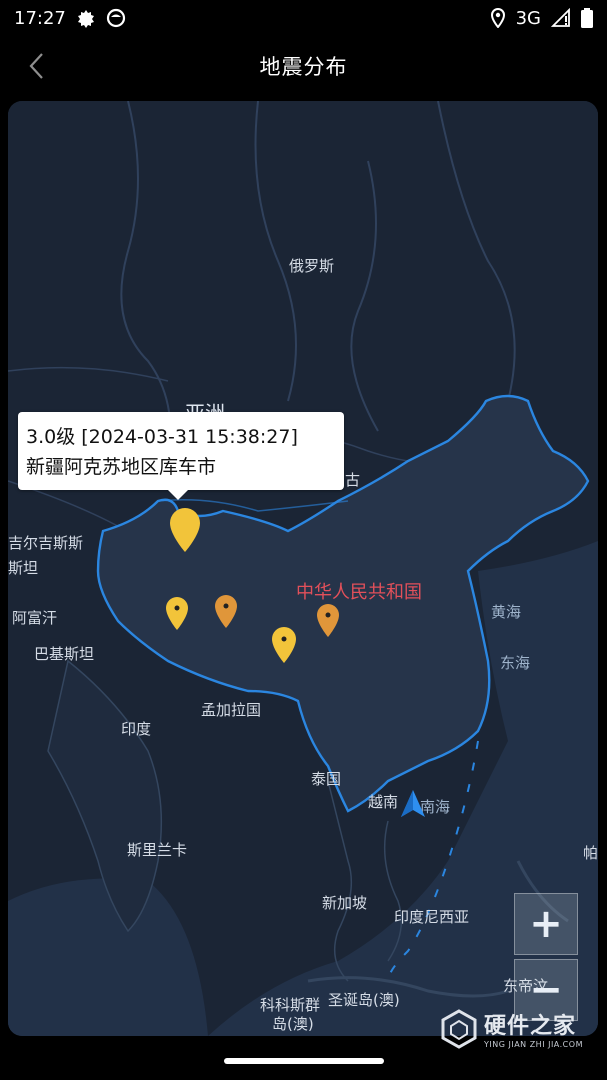 Image resolution: width=607 pixels, height=1080 pixels. I want to click on label-sri-lanka: 斯里兰卡, so click(157, 850).